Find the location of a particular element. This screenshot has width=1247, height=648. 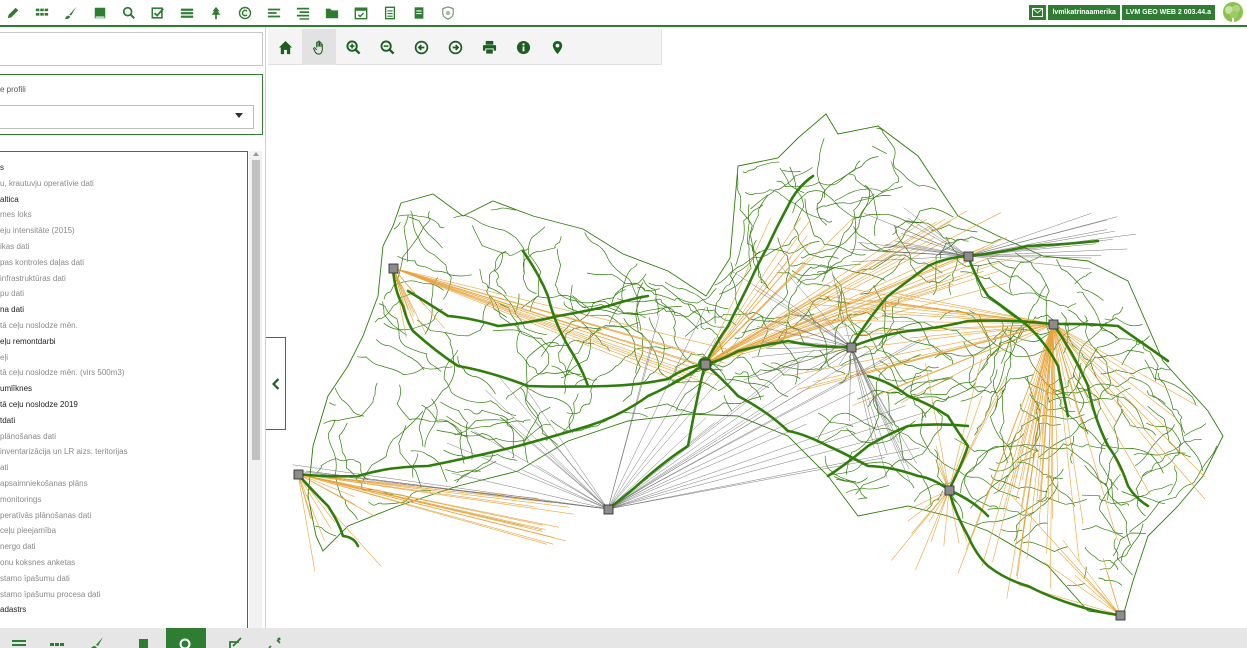

chevron-down-icon is located at coordinates (239, 115).